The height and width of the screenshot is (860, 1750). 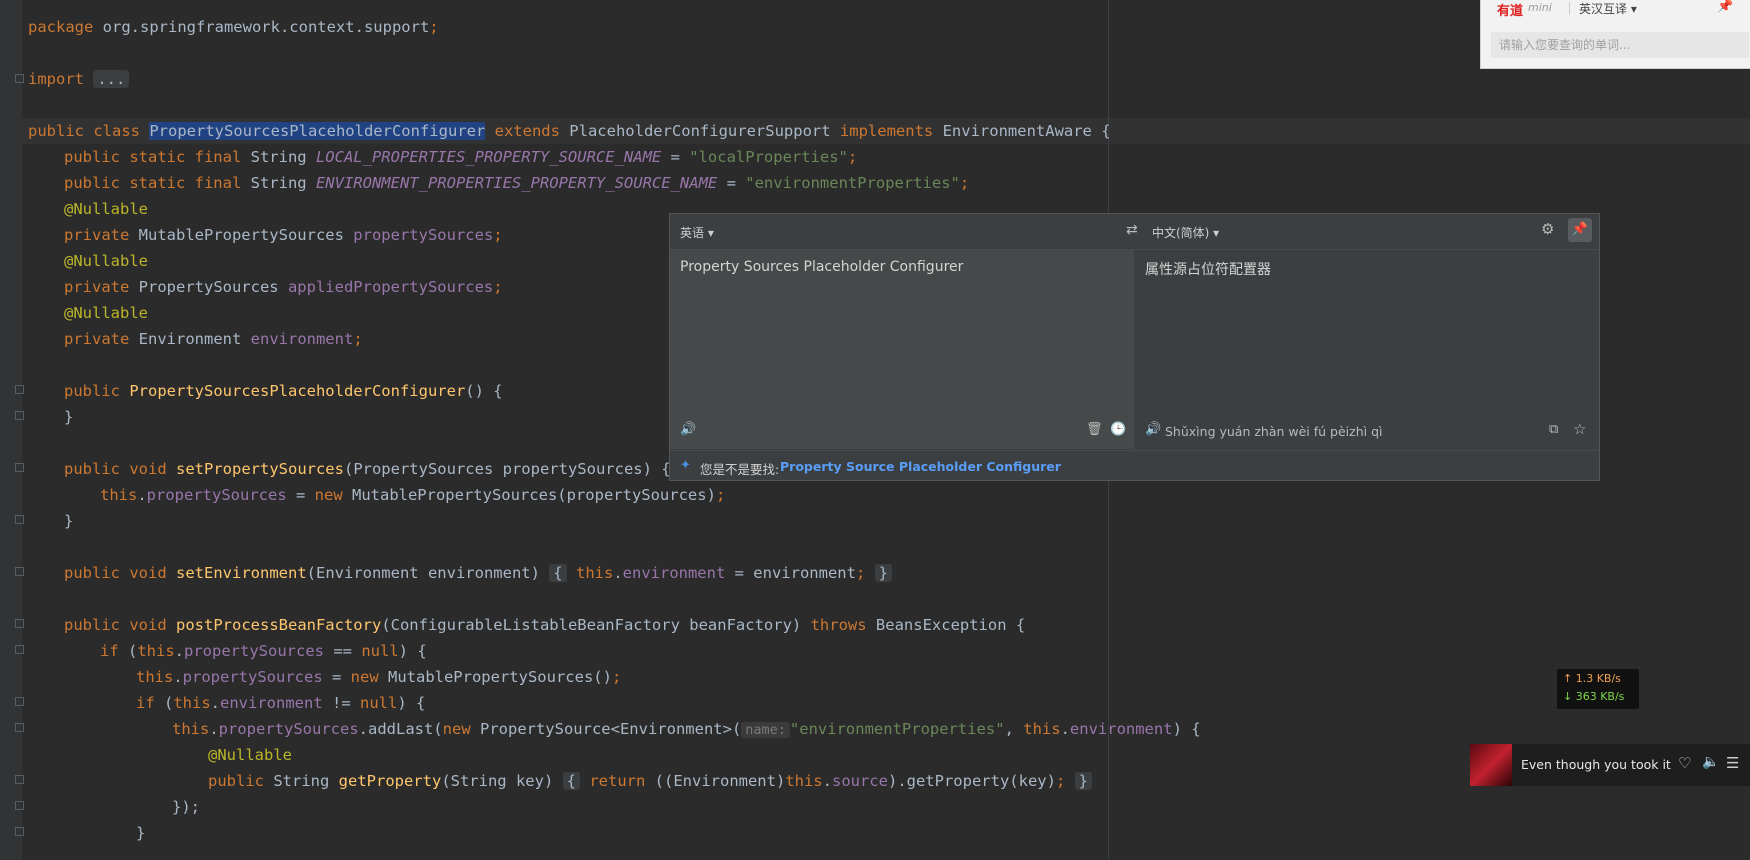 What do you see at coordinates (19, 779) in the screenshot?
I see `fold-marker-get-property` at bounding box center [19, 779].